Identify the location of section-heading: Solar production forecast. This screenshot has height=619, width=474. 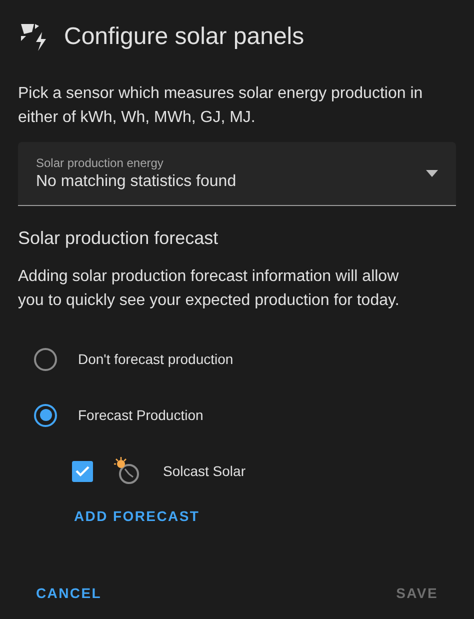
(118, 238).